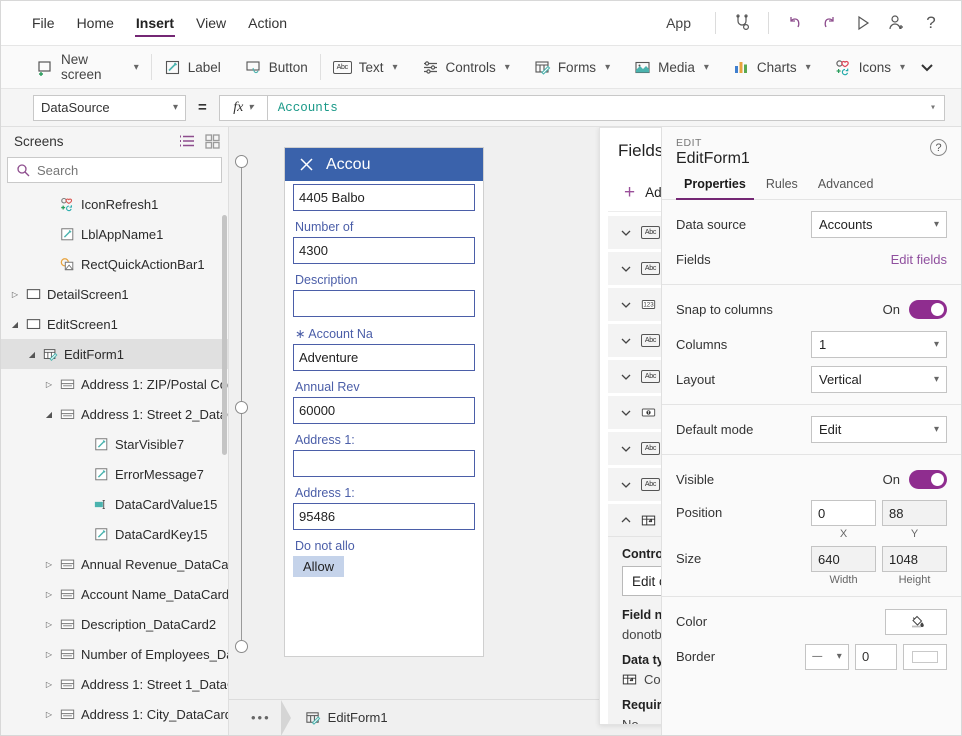 The image size is (962, 736). I want to click on color-picker-button, so click(916, 621).